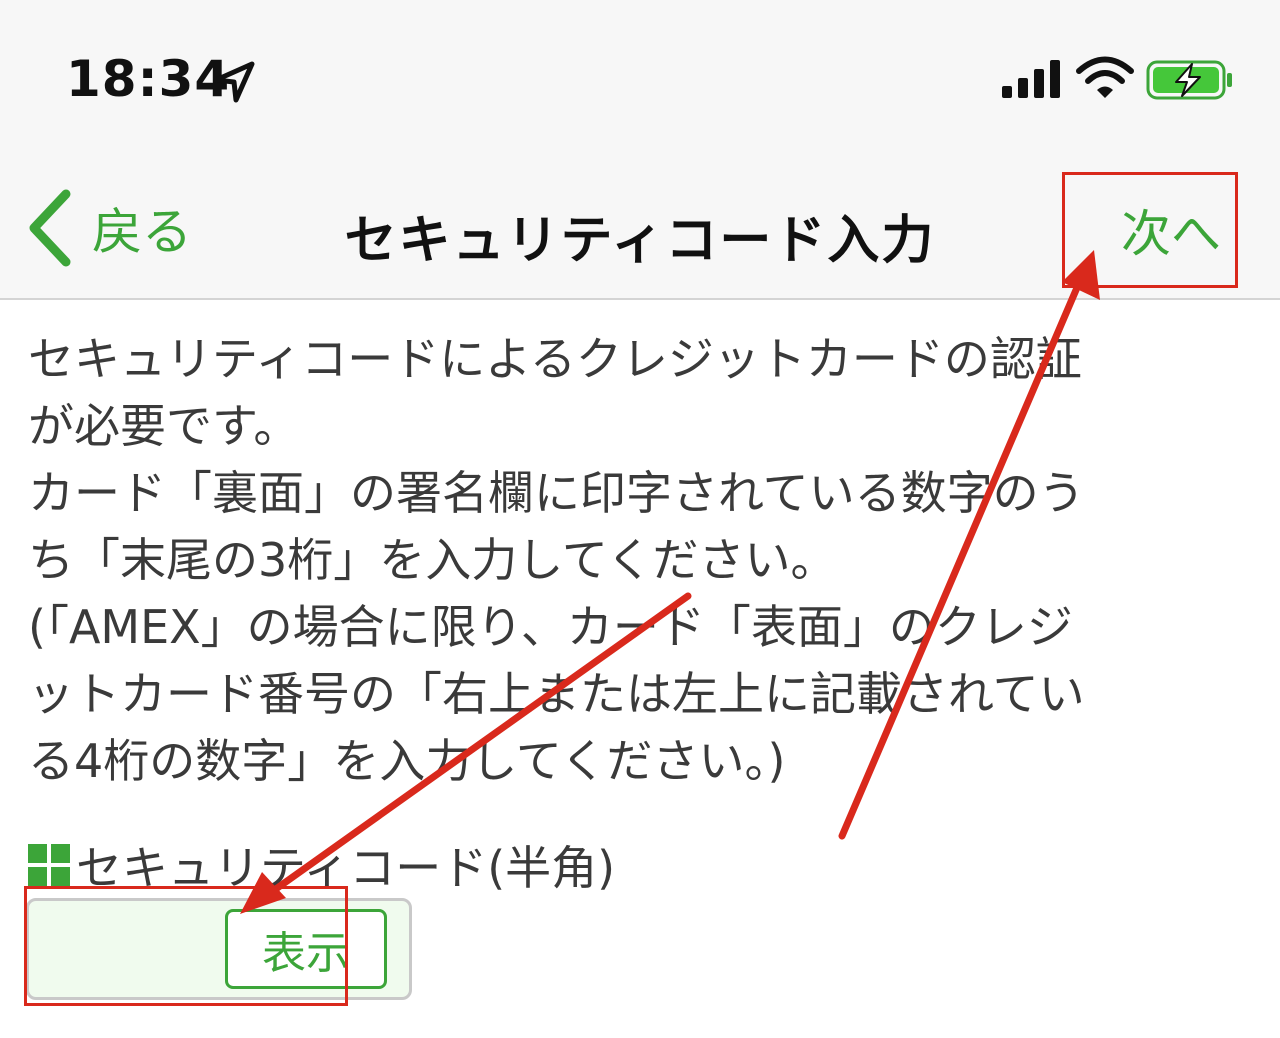 This screenshot has height=1038, width=1280. Describe the element at coordinates (1189, 80) in the screenshot. I see `battery-charging-icon` at that location.